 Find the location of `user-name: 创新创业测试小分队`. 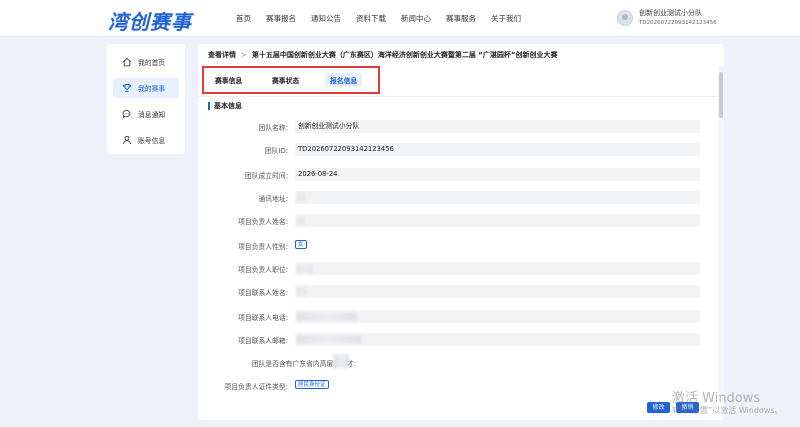

user-name: 创新创业测试小分队 is located at coordinates (670, 13).